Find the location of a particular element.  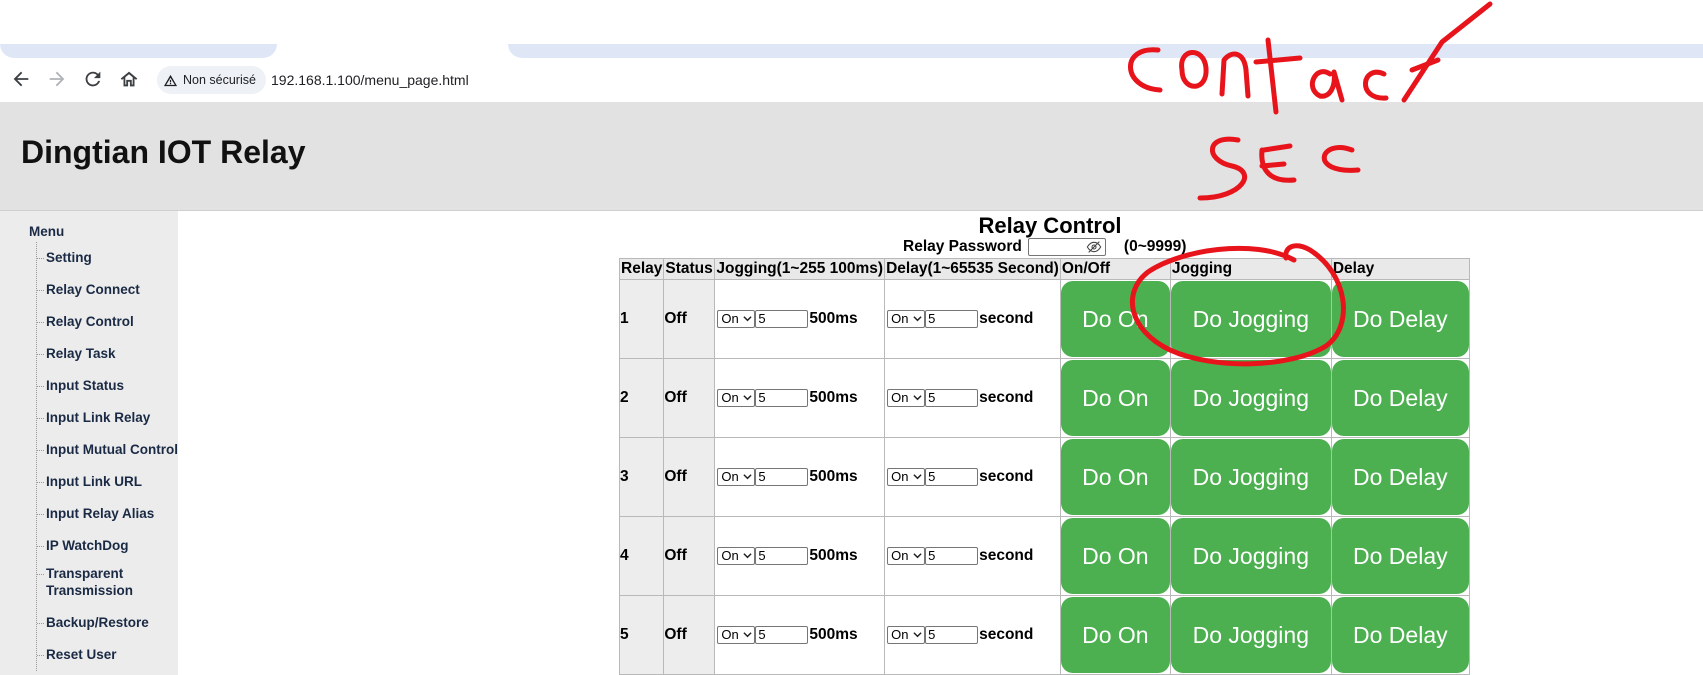

sidebar-item-transparent-transmission: Transparent Transmission is located at coordinates (106, 584).